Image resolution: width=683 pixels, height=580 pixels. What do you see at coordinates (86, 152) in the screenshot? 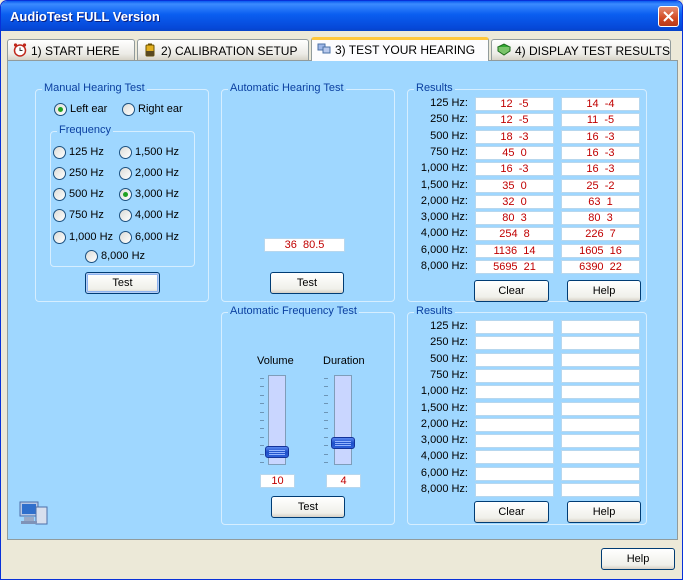
I see `freq-label: 125 Hz` at bounding box center [86, 152].